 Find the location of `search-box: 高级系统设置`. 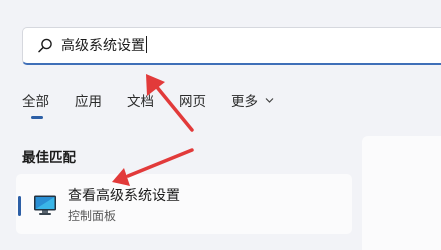

search-box: 高级系统设置 is located at coordinates (231, 46).